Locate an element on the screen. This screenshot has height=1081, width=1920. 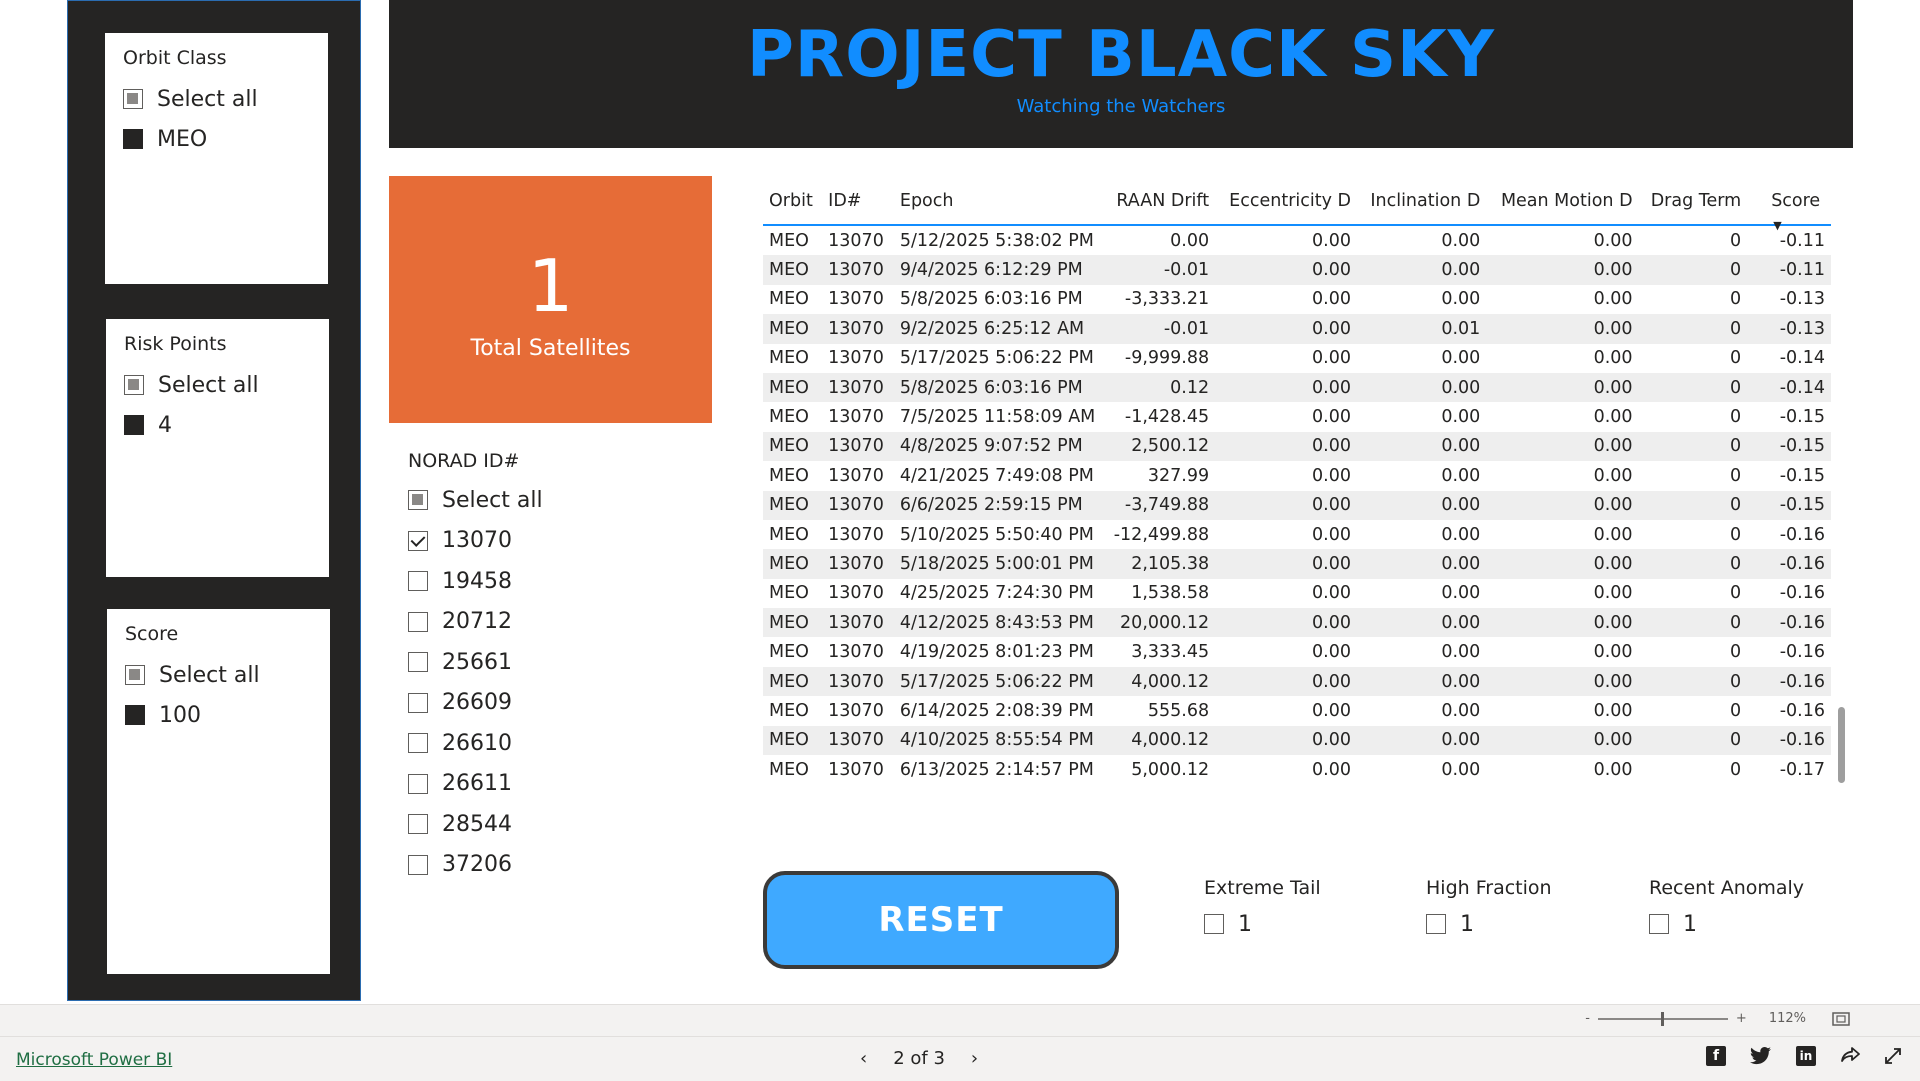
chevron-left-icon: ‹ is located at coordinates (863, 1058).